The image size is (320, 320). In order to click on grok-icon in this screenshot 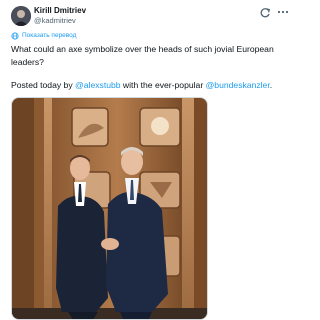, I will do `click(265, 12)`.